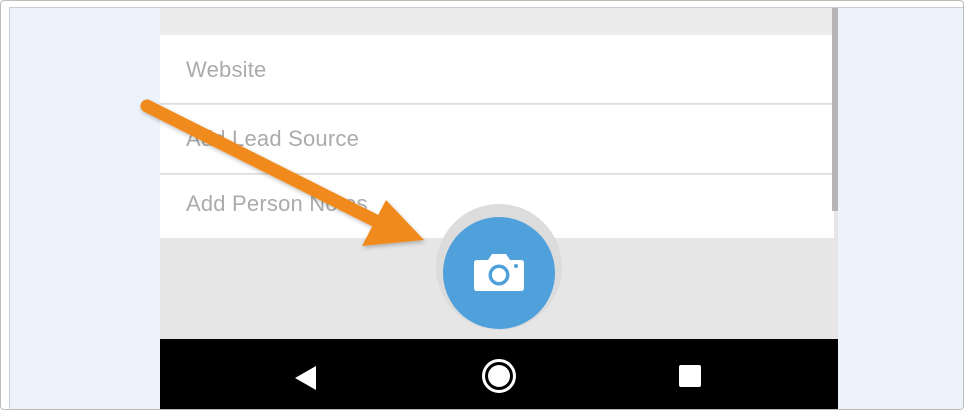 Image resolution: width=964 pixels, height=410 pixels. What do you see at coordinates (499, 21) in the screenshot?
I see `top-strip` at bounding box center [499, 21].